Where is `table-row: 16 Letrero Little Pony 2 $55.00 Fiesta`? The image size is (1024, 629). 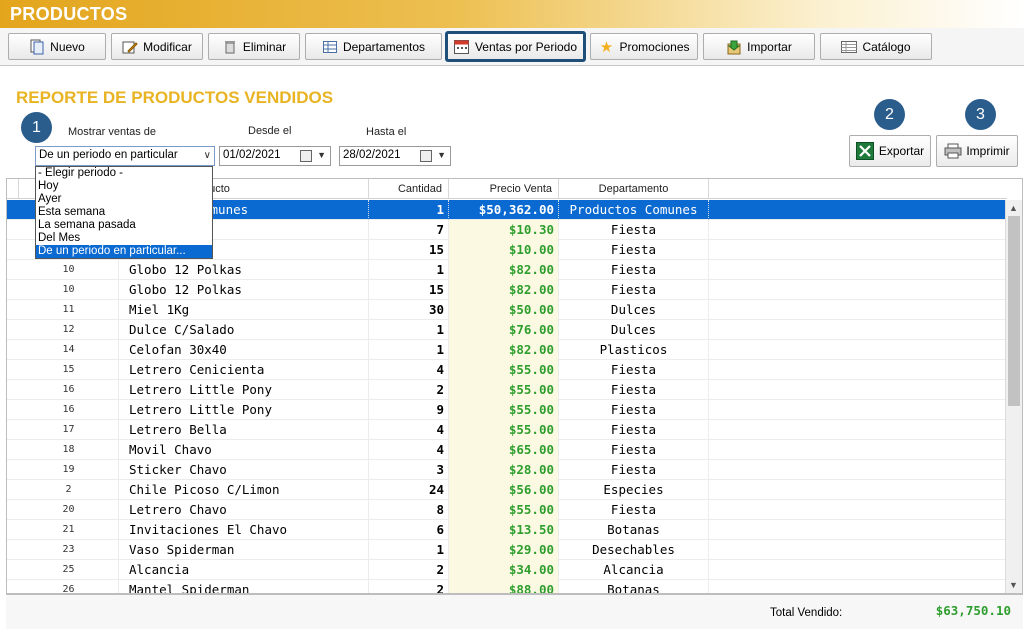
table-row: 16 Letrero Little Pony 2 $55.00 Fiesta is located at coordinates (506, 390).